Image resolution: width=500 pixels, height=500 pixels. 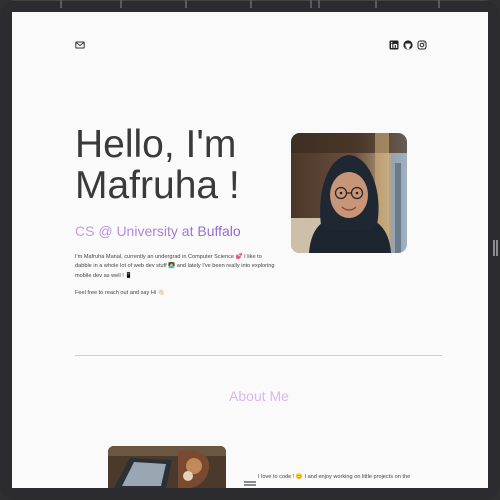 What do you see at coordinates (167, 467) in the screenshot?
I see `about-photo` at bounding box center [167, 467].